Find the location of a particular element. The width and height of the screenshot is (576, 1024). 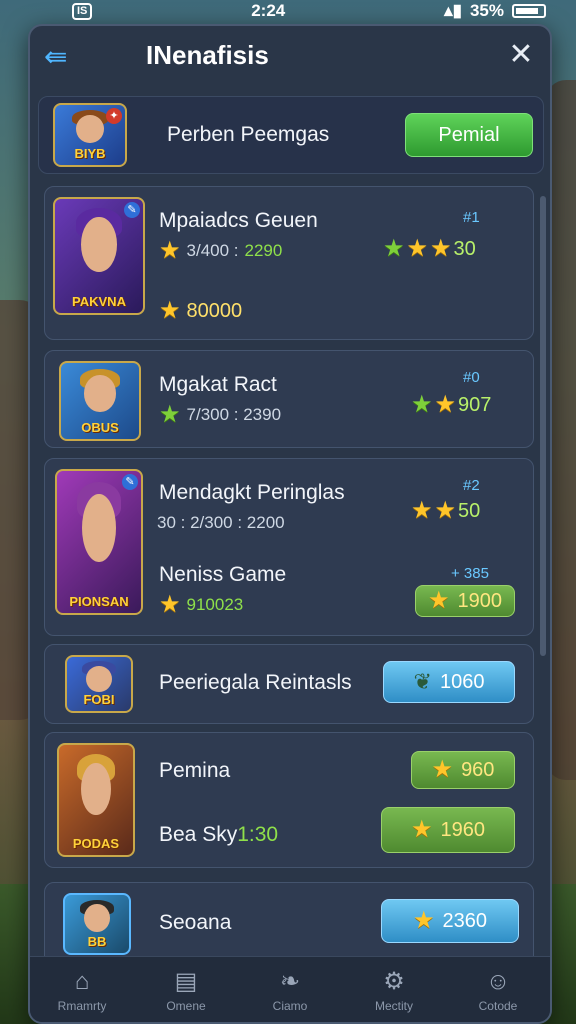

status-left: IS is located at coordinates (82, 11).